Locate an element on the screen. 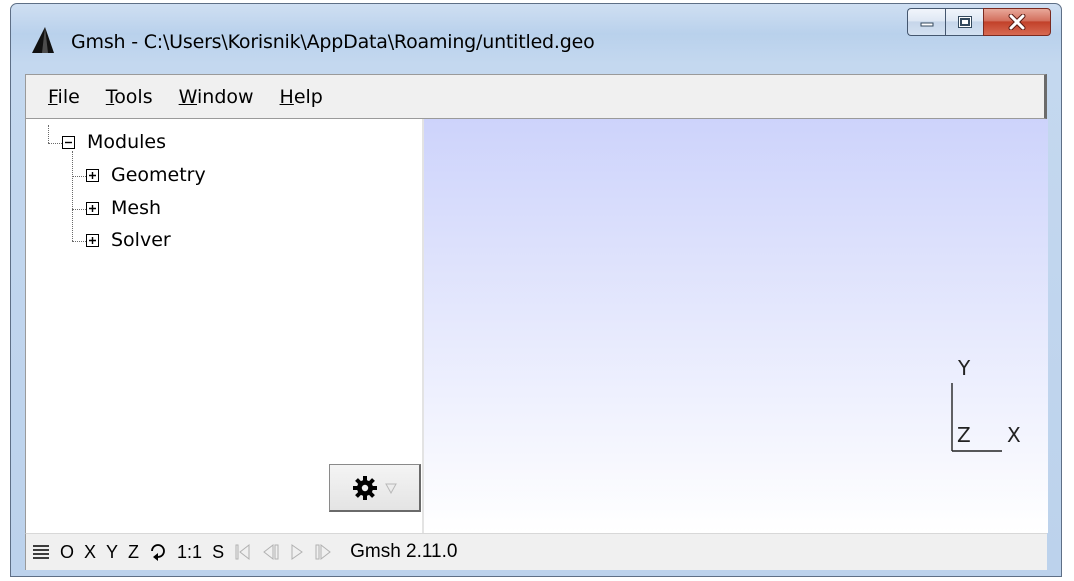 The image size is (1074, 581). status-bar: O X Y Z 1:1 S Gmsh 2.11.0 is located at coordinates (536, 551).